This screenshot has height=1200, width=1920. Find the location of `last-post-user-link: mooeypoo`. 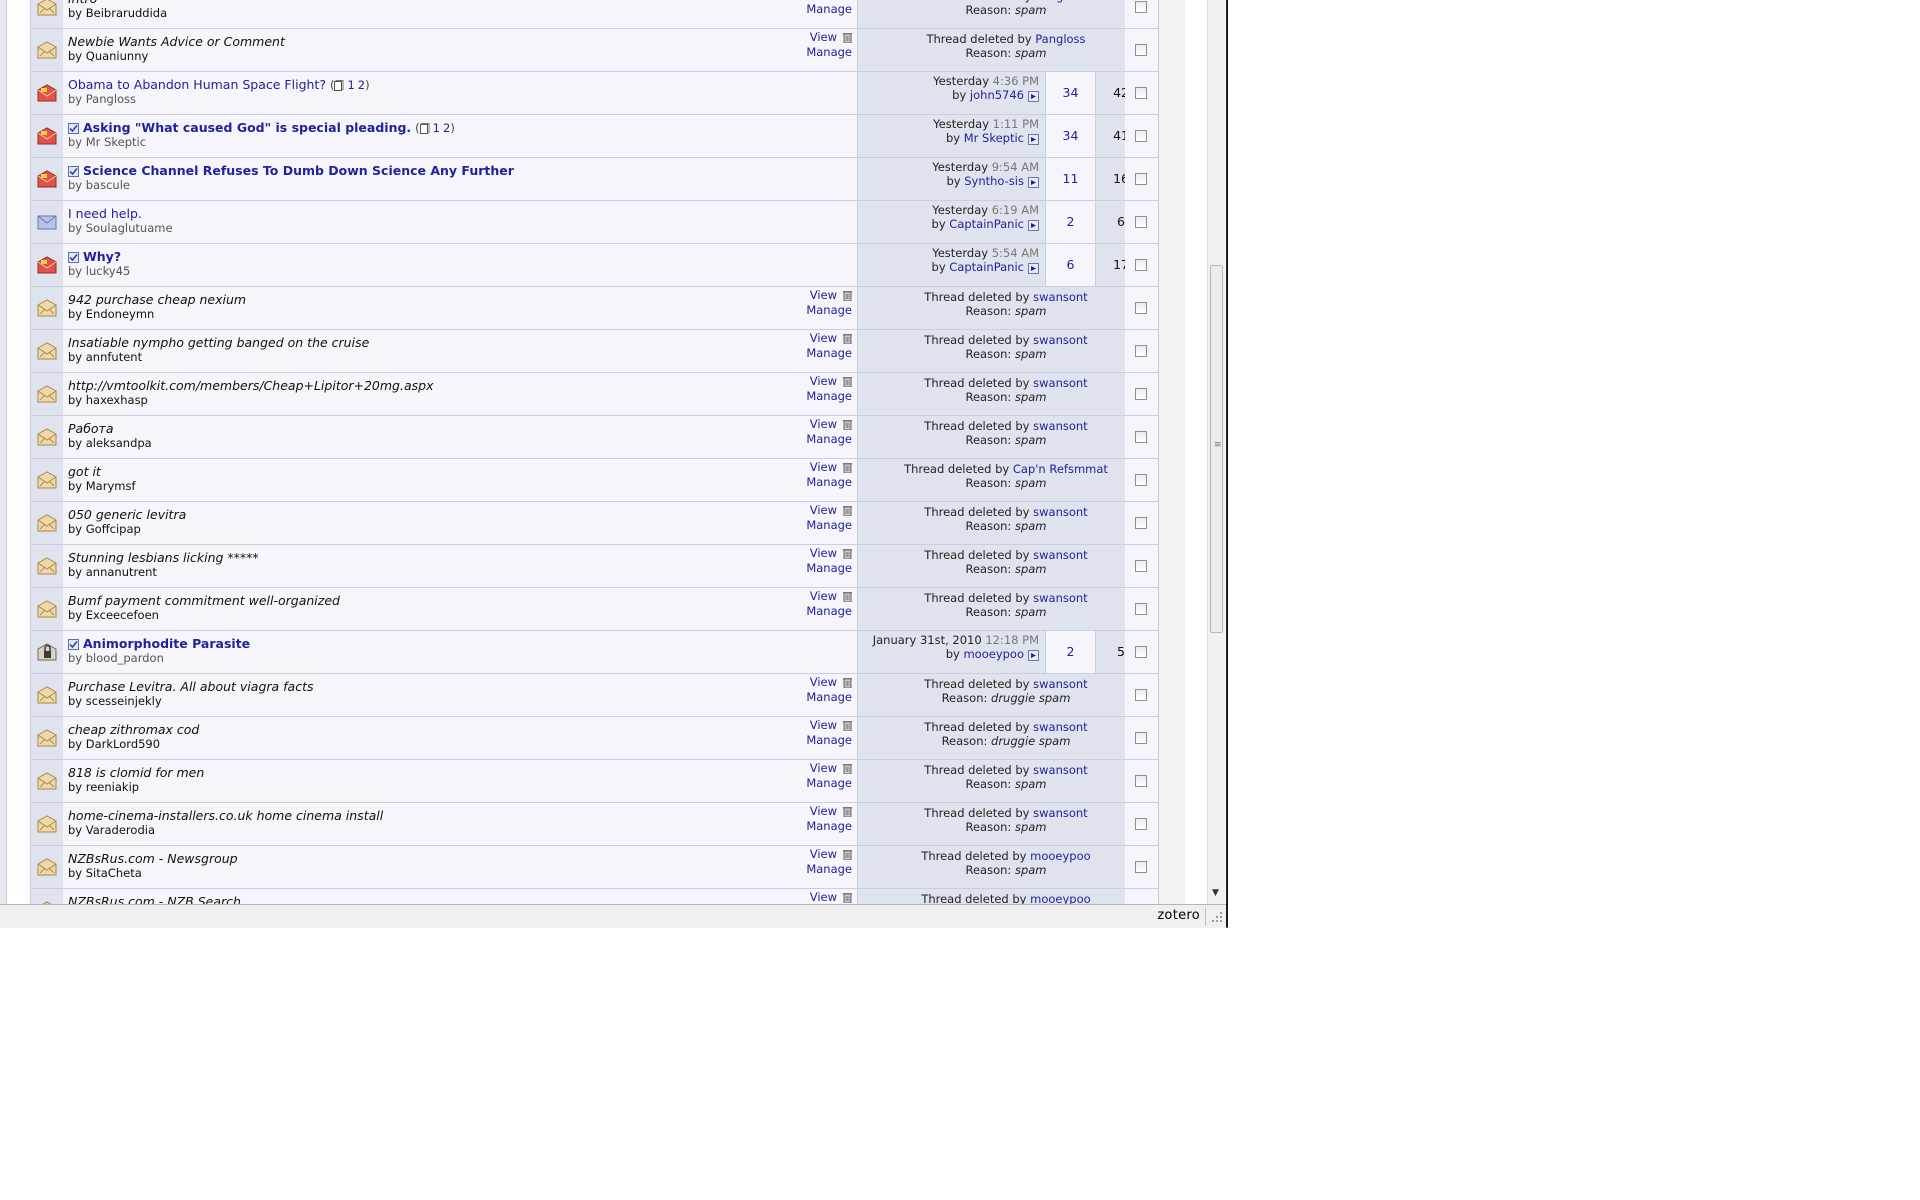

last-post-user-link: mooeypoo is located at coordinates (993, 654).